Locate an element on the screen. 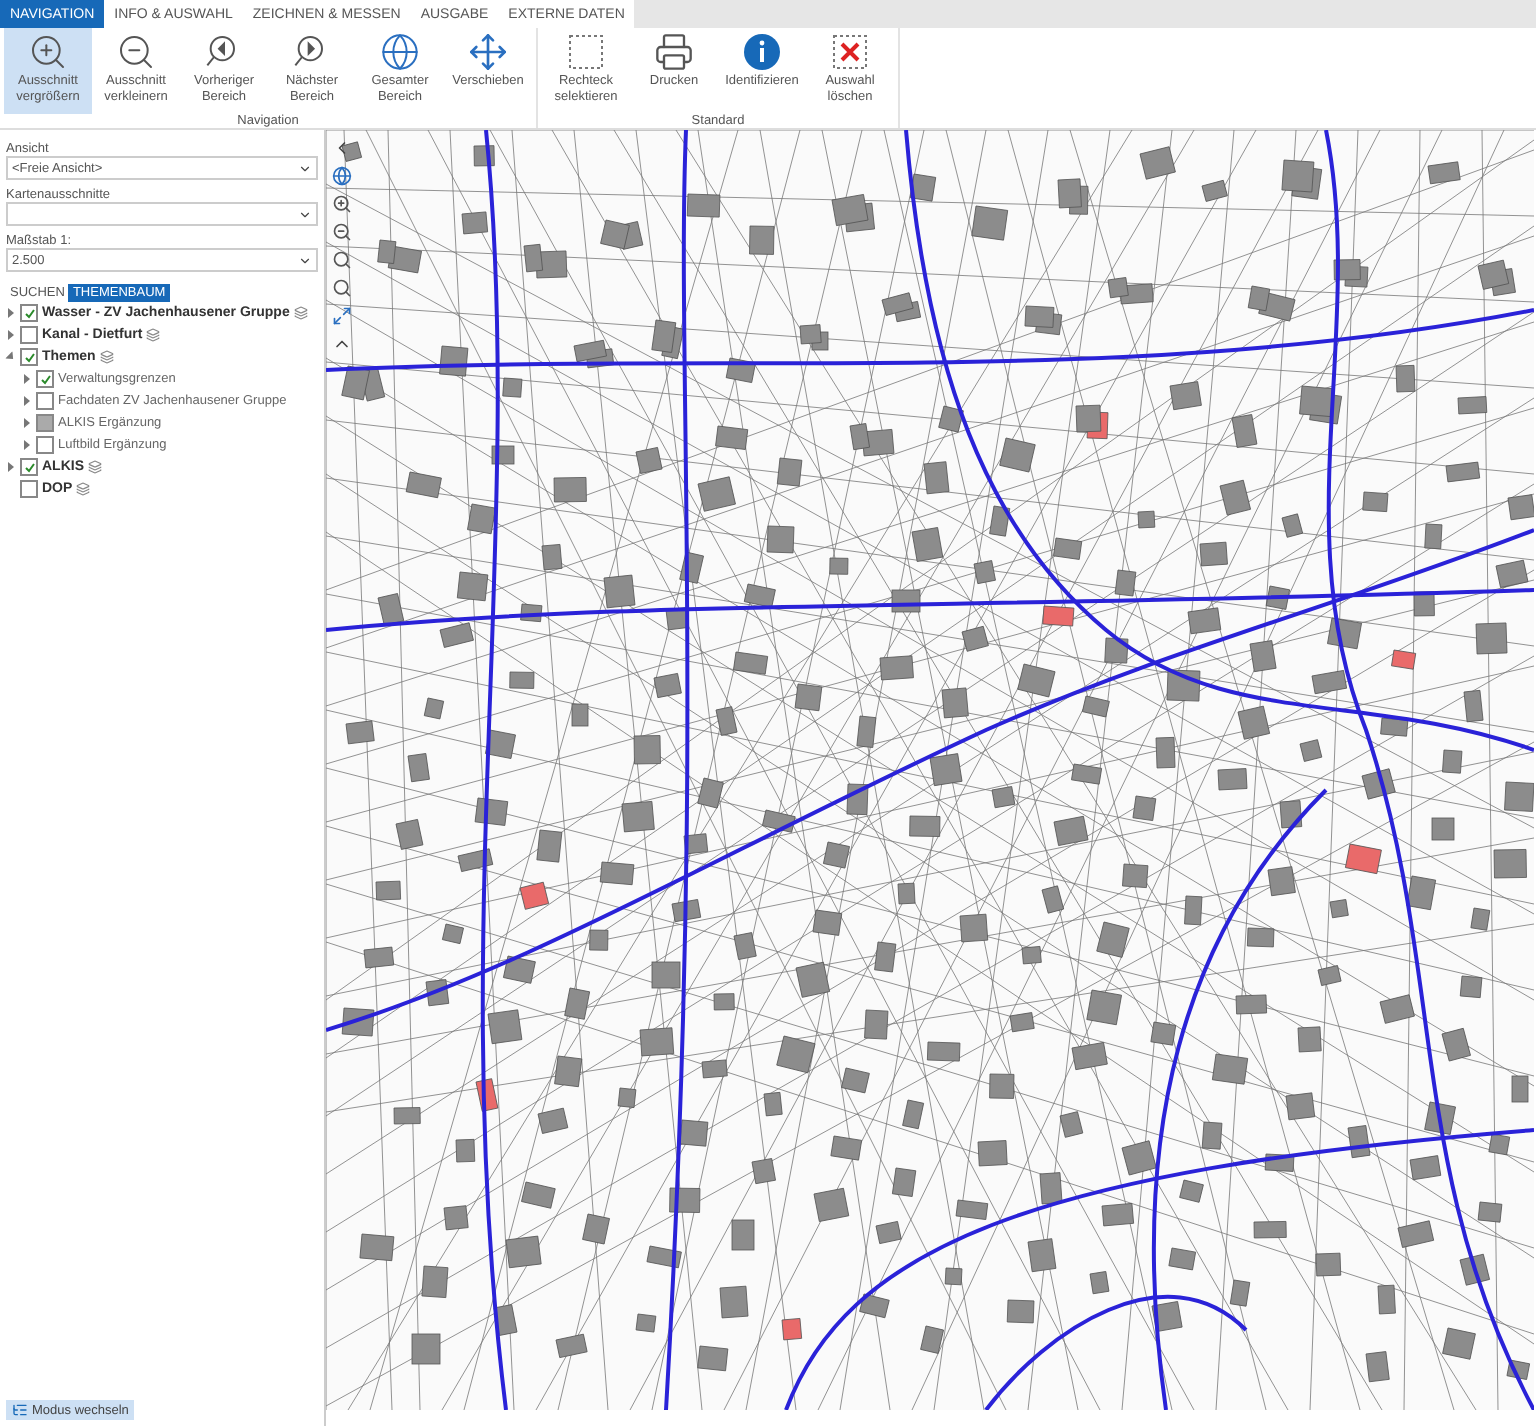 This screenshot has width=1536, height=1426. tree-icon is located at coordinates (20, 1410).